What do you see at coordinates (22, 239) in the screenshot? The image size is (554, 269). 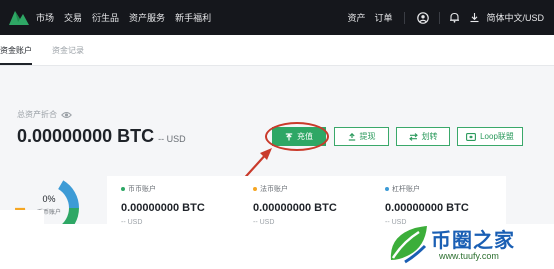 I see `left-overlay` at bounding box center [22, 239].